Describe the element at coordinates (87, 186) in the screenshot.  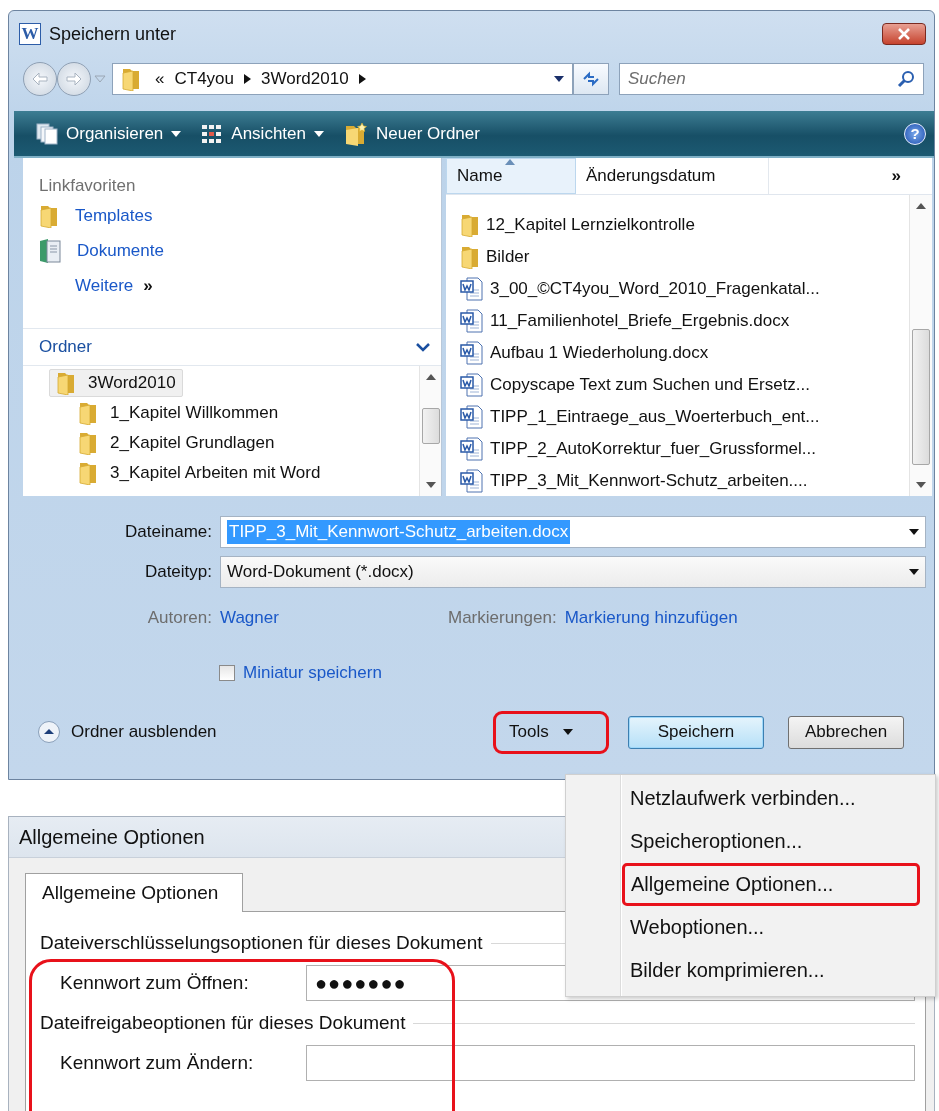
I see `section-heading: Linkfavoriten` at that location.